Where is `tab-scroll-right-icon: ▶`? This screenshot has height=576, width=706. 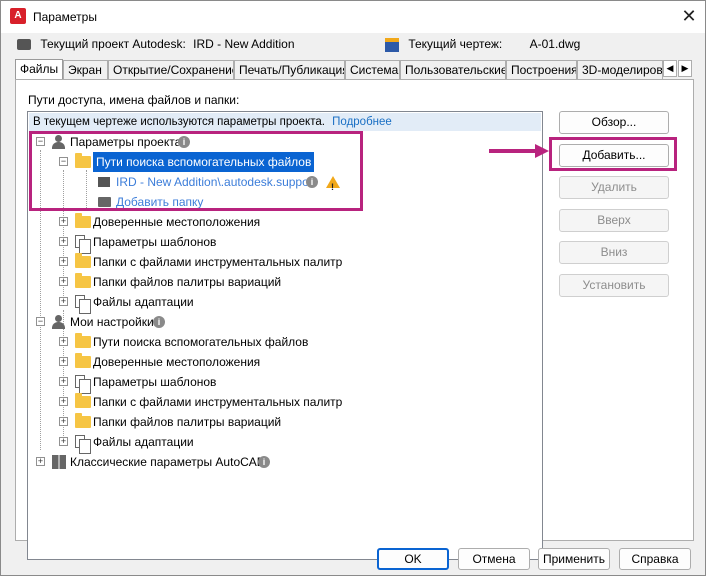
tab-scroll-right-icon: ▶ is located at coordinates (685, 68).